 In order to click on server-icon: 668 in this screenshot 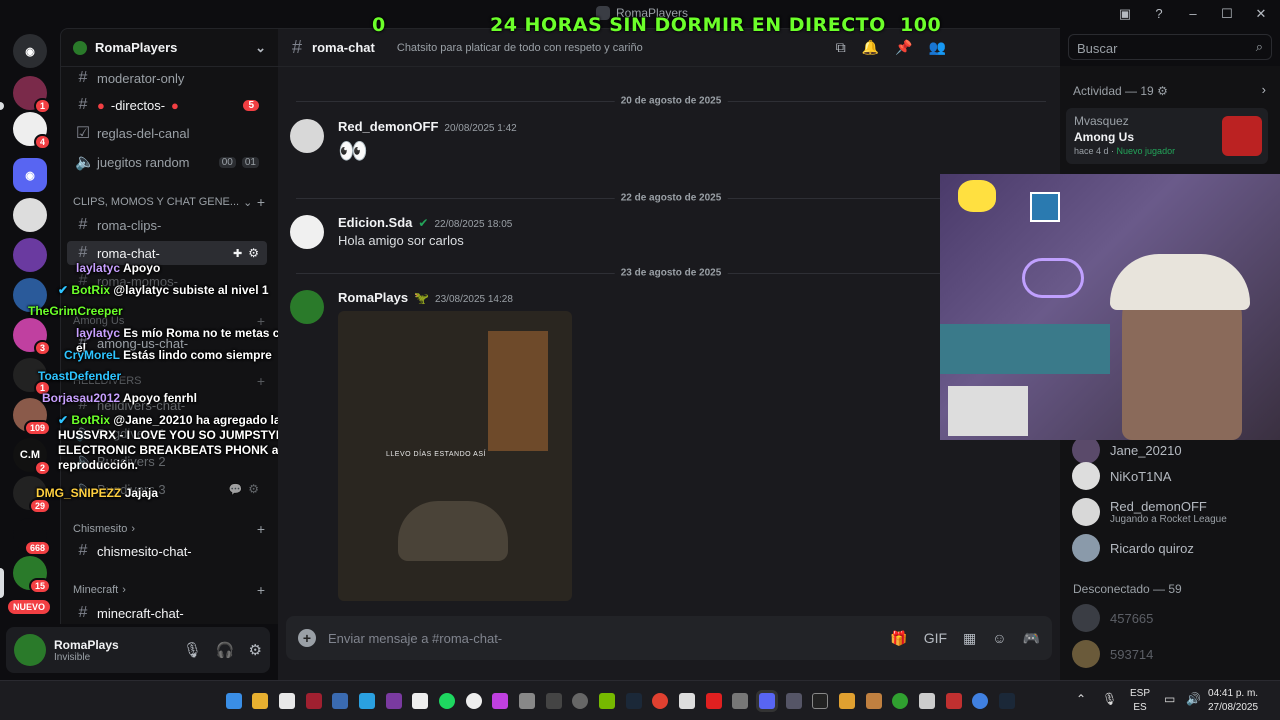, I will do `click(32, 537)`.